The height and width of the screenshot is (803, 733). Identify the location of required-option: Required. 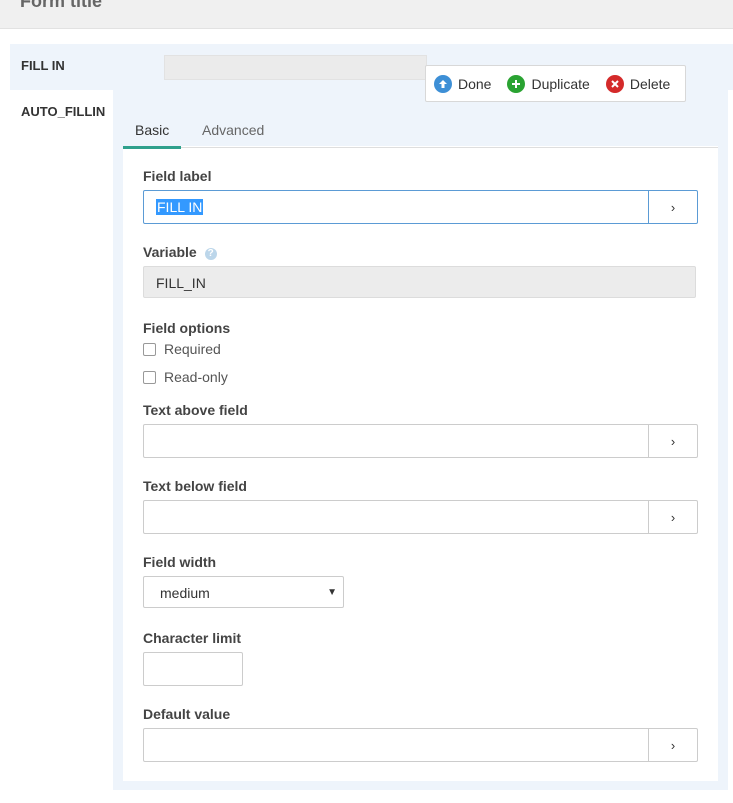
(182, 349).